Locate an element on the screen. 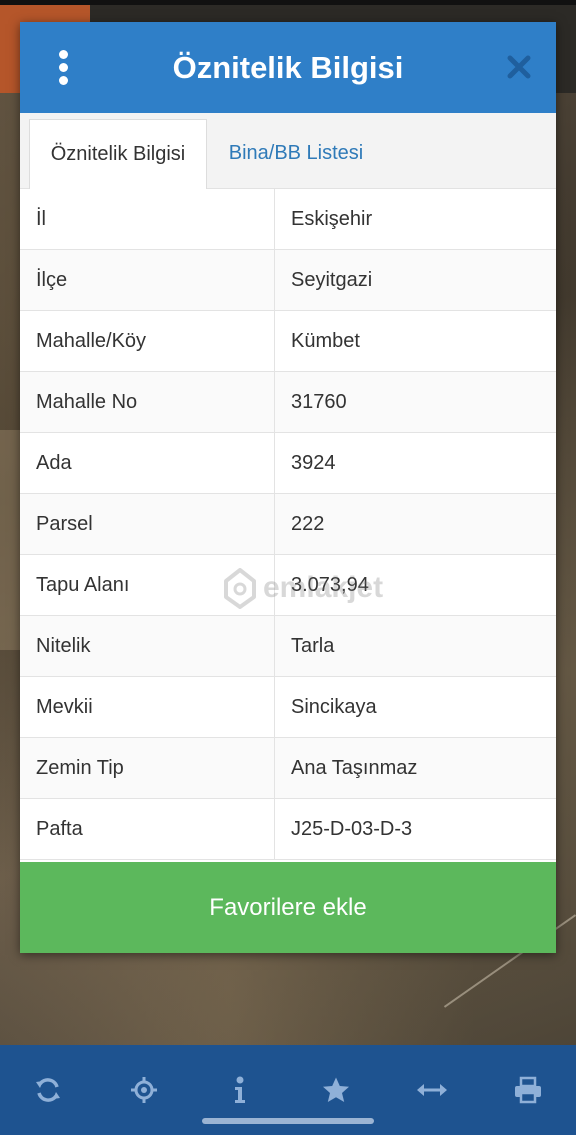  attribute-value: 31760 is located at coordinates (415, 402).